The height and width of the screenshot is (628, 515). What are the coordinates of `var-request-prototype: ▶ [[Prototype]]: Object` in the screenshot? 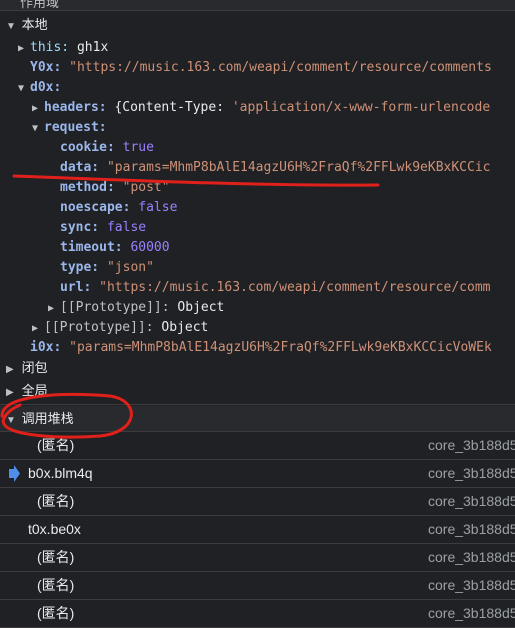 It's located at (136, 308).